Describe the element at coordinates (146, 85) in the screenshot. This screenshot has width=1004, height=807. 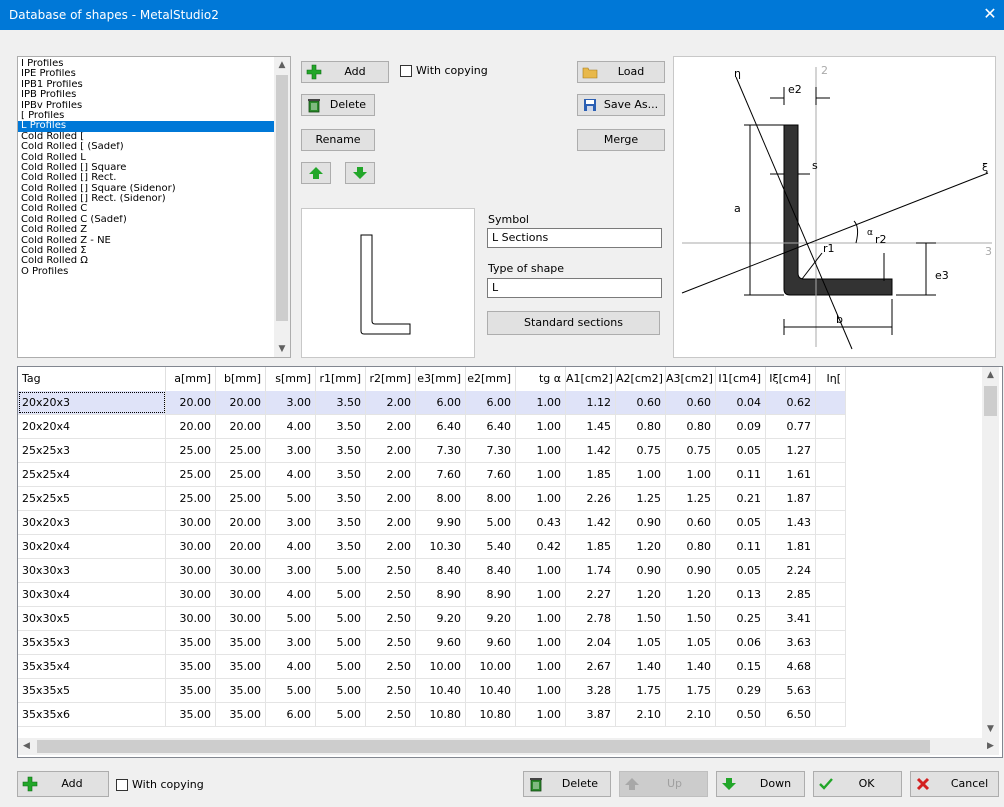
I see `profile-list-item: IPB1 Profiles` at that location.